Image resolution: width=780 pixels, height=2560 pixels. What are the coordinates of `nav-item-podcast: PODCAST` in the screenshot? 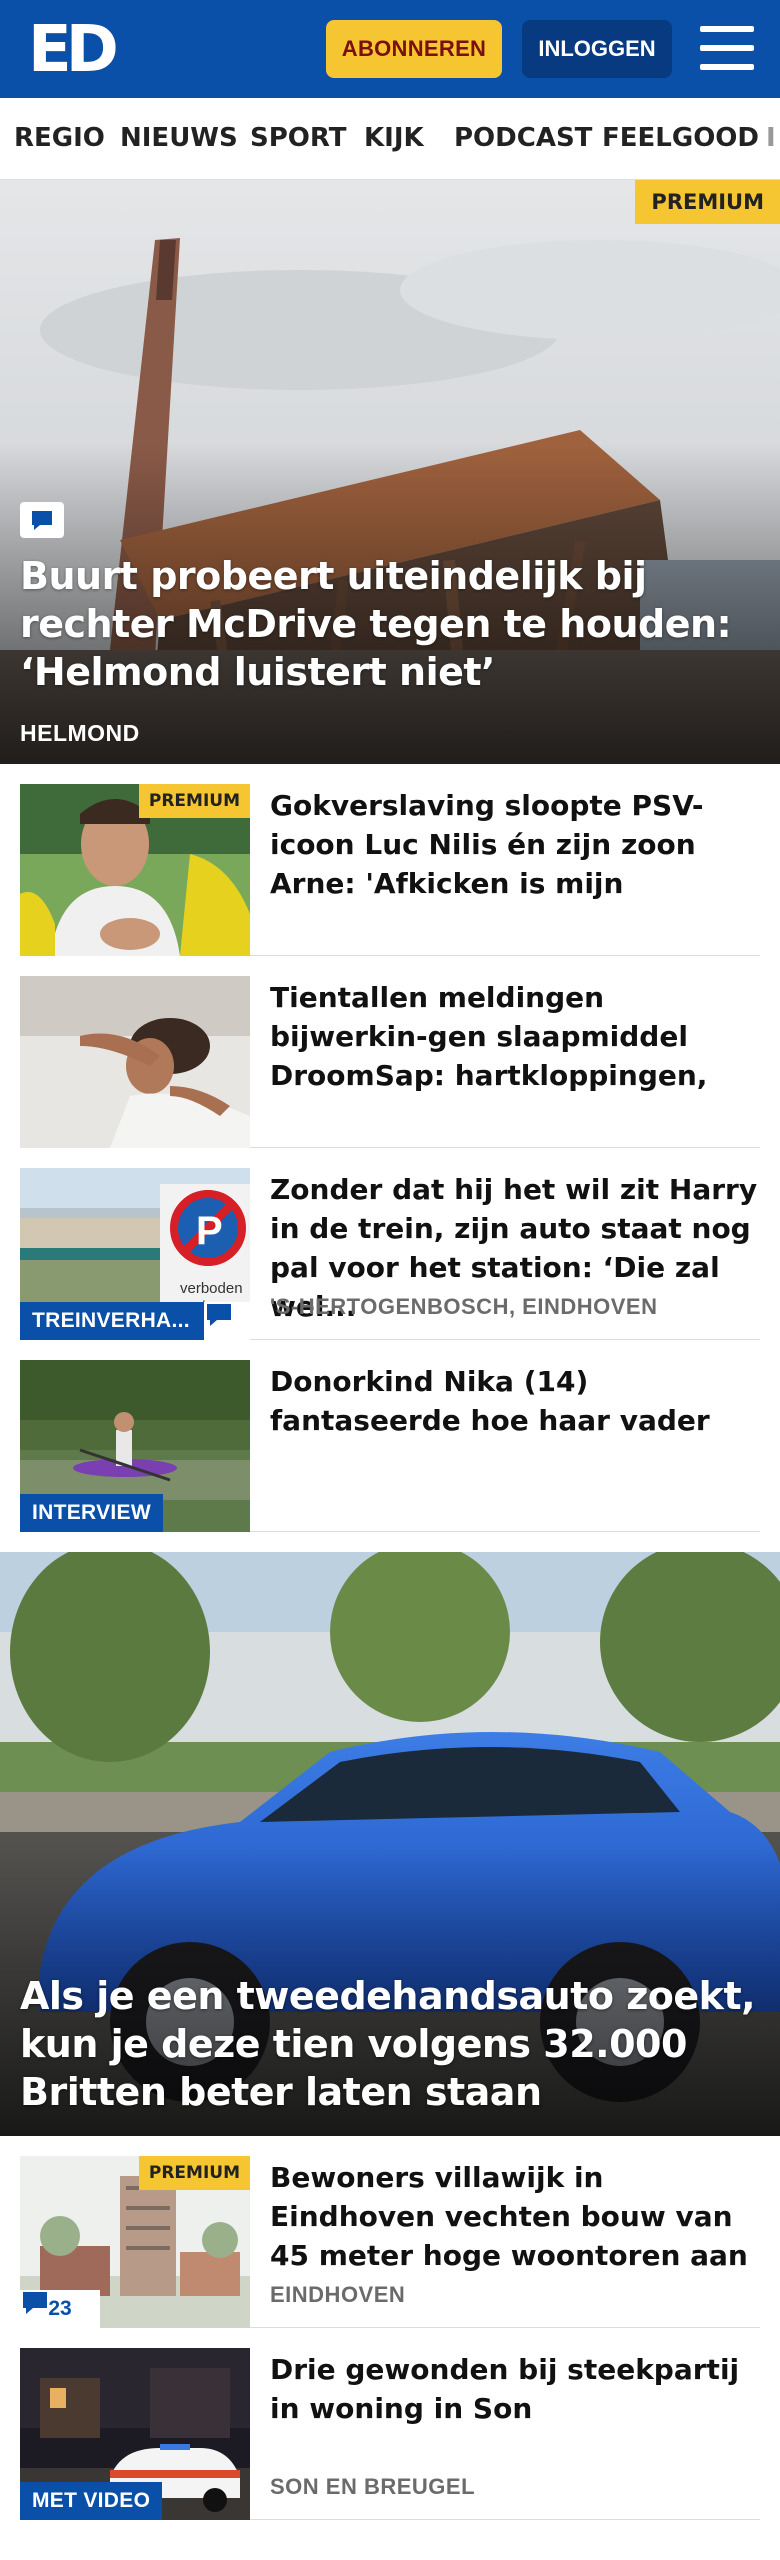 It's located at (523, 138).